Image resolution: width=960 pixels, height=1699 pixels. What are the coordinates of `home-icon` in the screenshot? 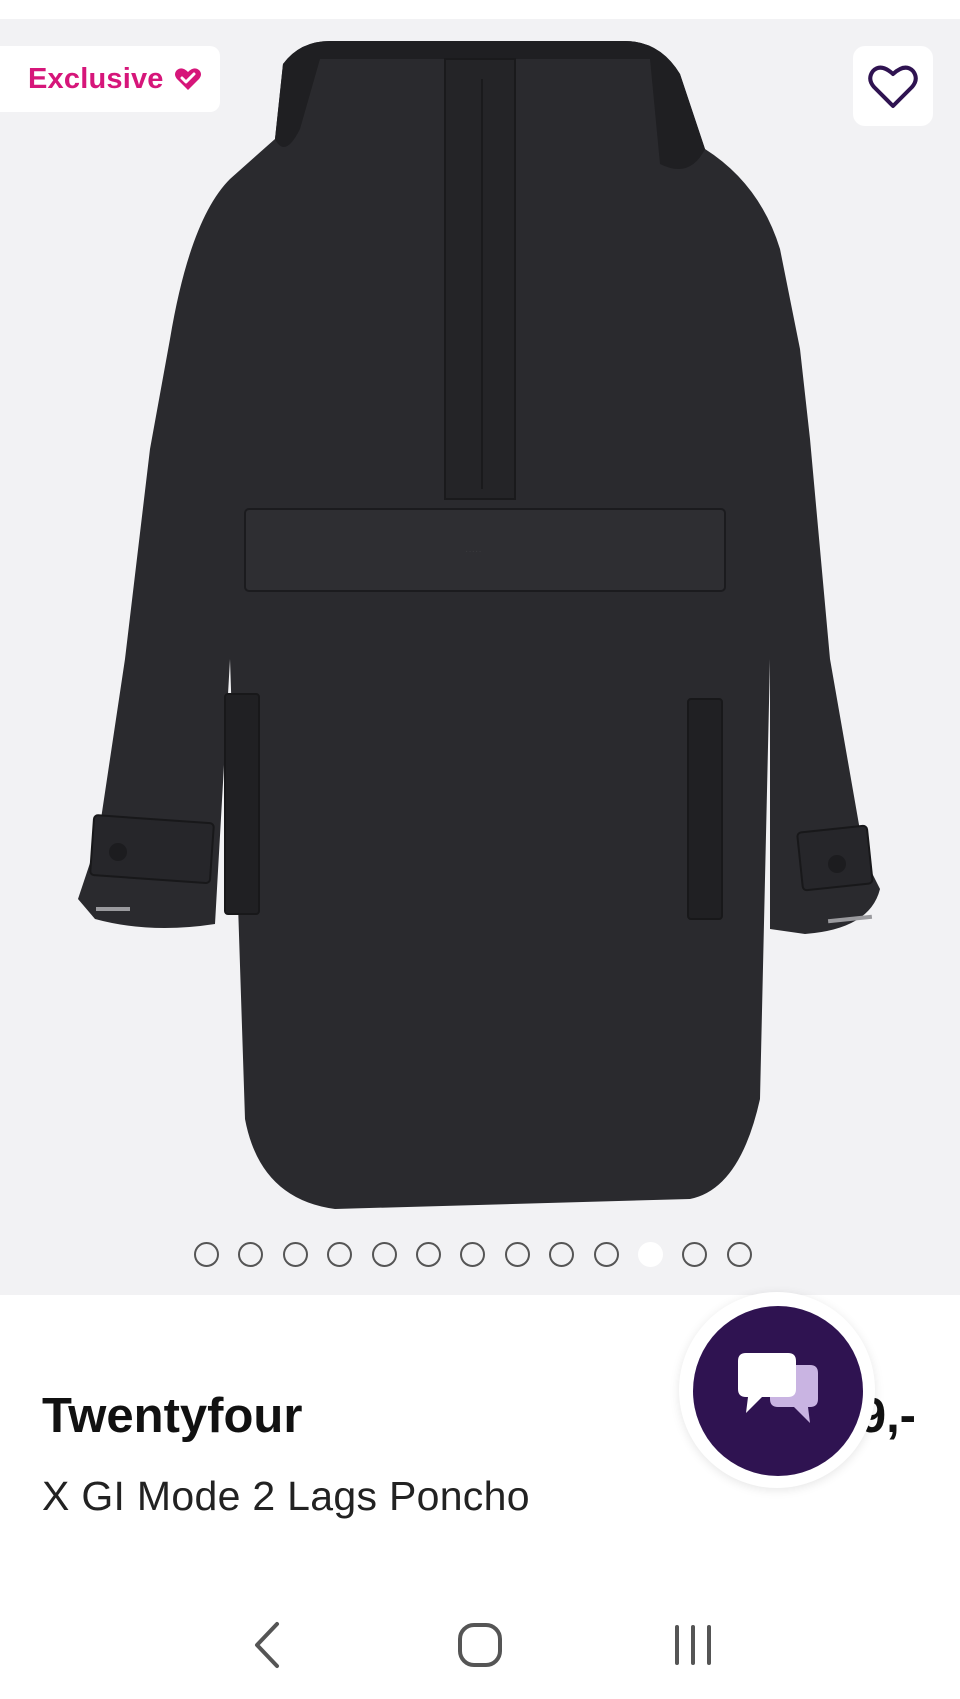 It's located at (479, 1644).